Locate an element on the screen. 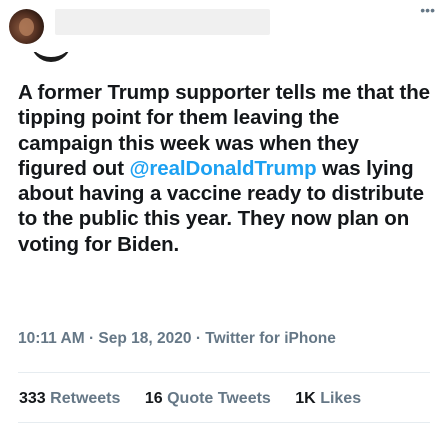 Image resolution: width=443 pixels, height=429 pixels. retweets-count: 333 is located at coordinates (32, 398).